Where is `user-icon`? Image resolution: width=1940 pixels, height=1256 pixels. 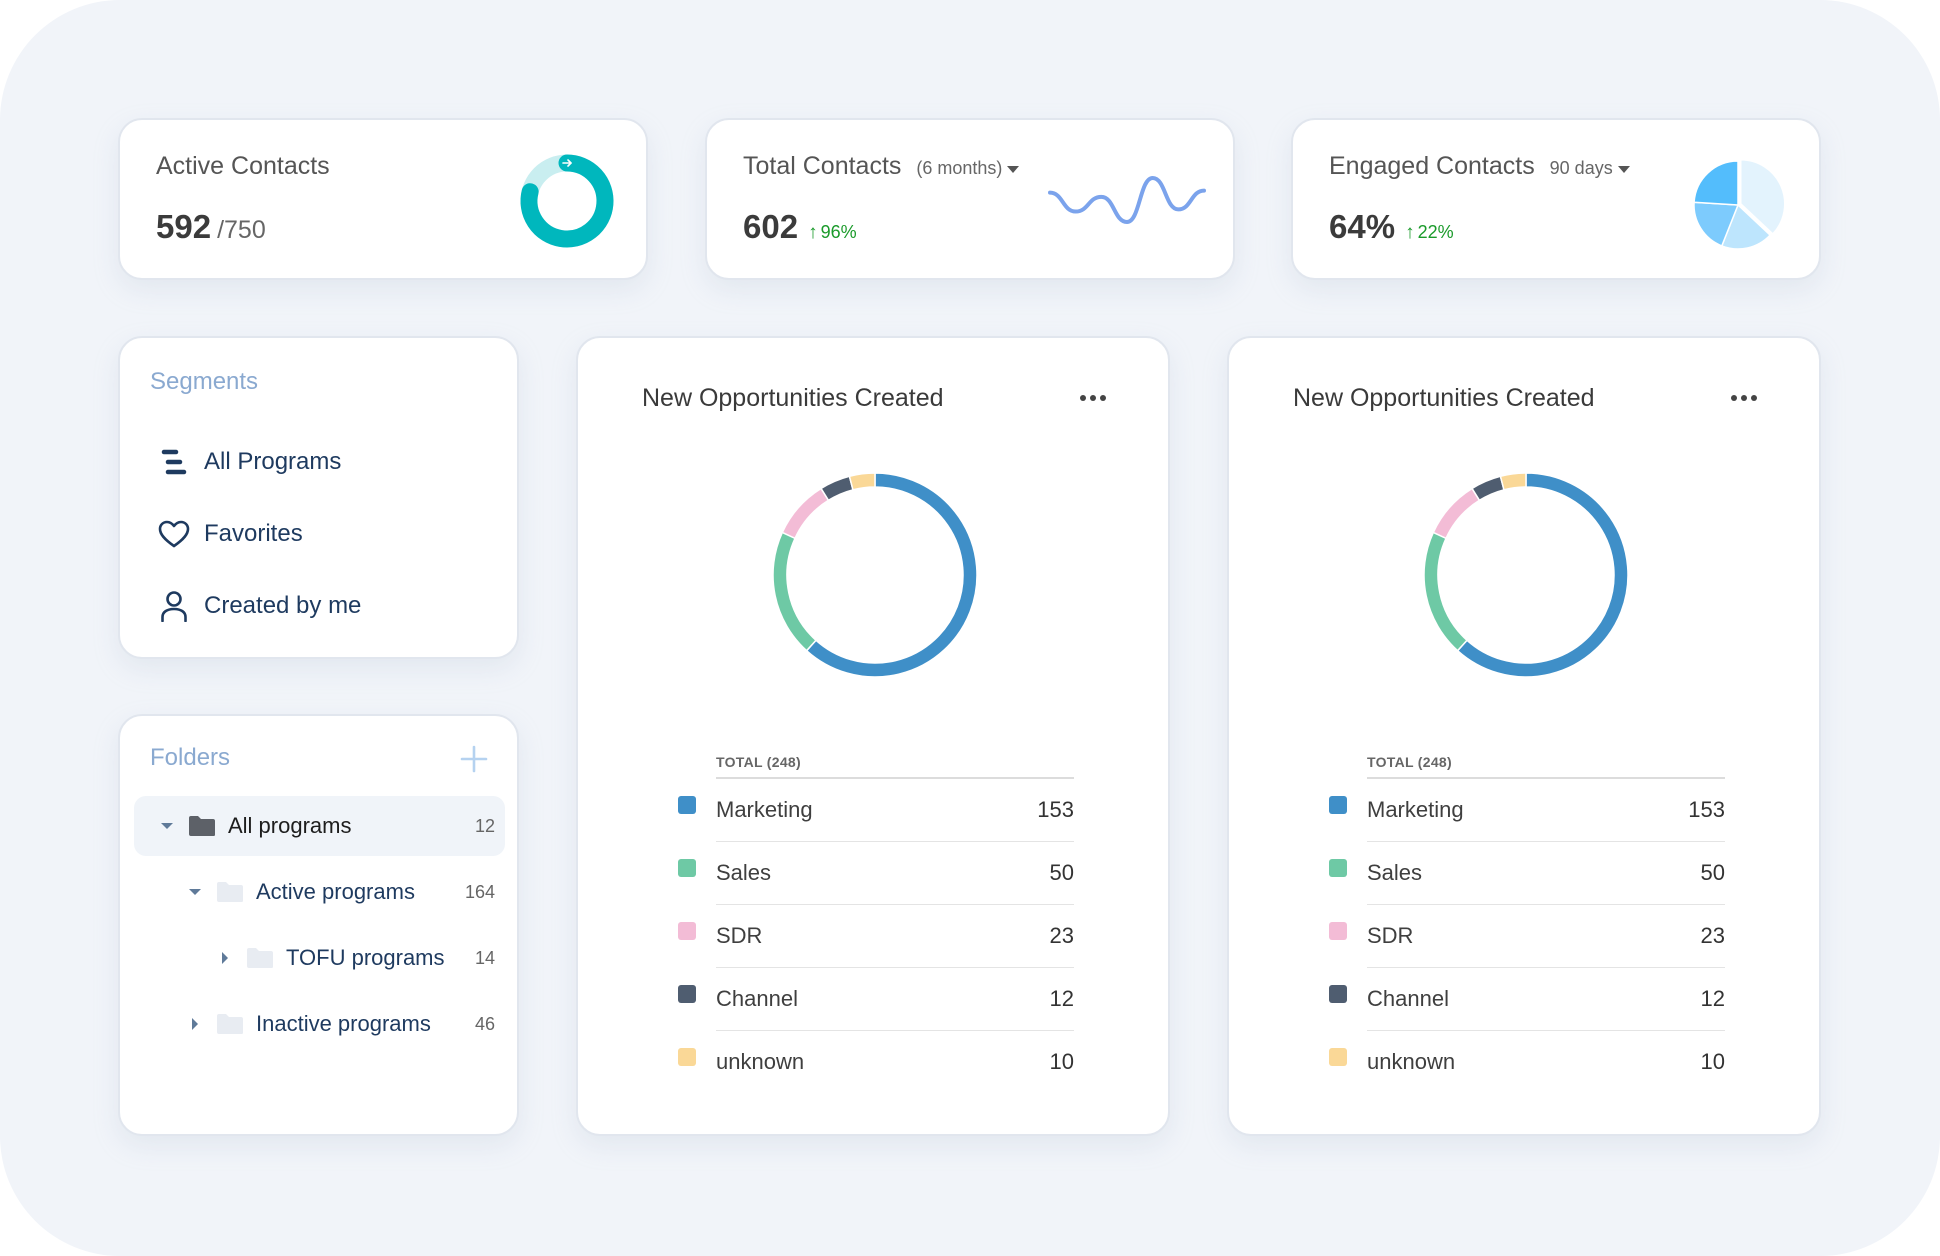 user-icon is located at coordinates (174, 606).